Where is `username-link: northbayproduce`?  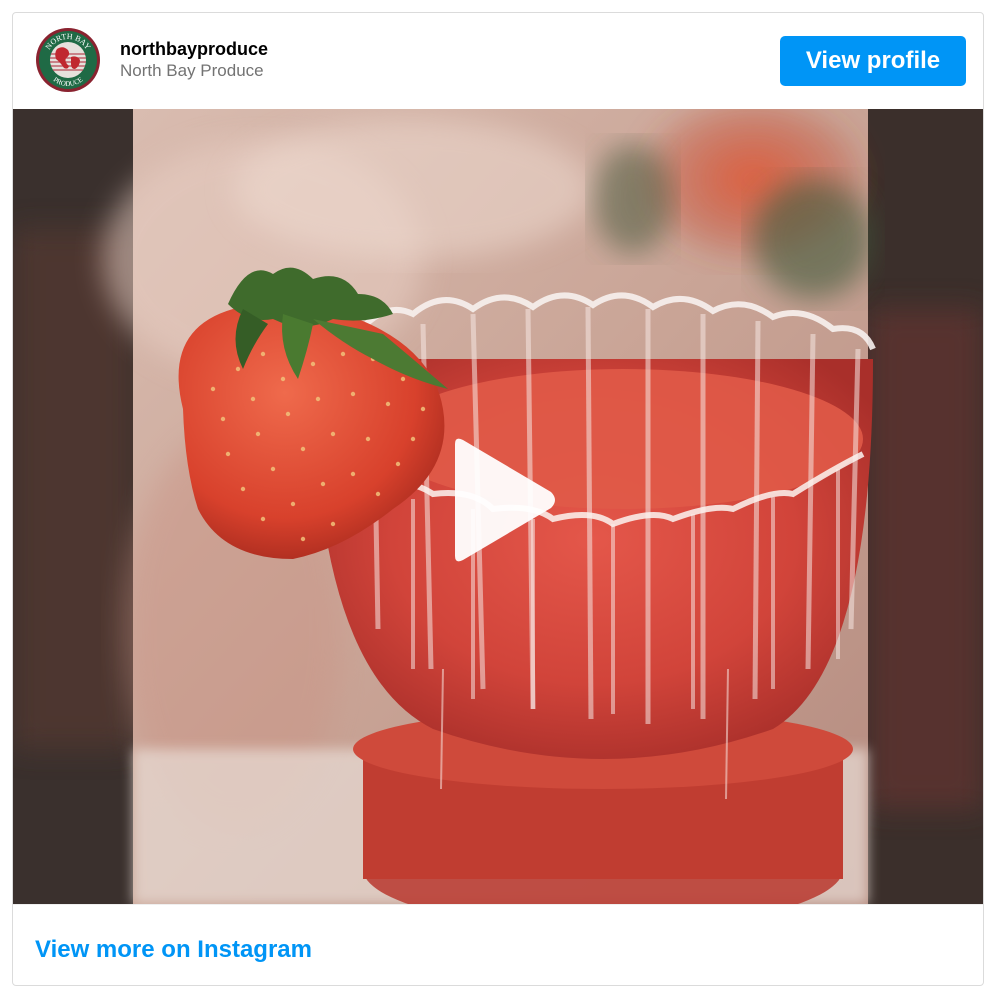 username-link: northbayproduce is located at coordinates (194, 49).